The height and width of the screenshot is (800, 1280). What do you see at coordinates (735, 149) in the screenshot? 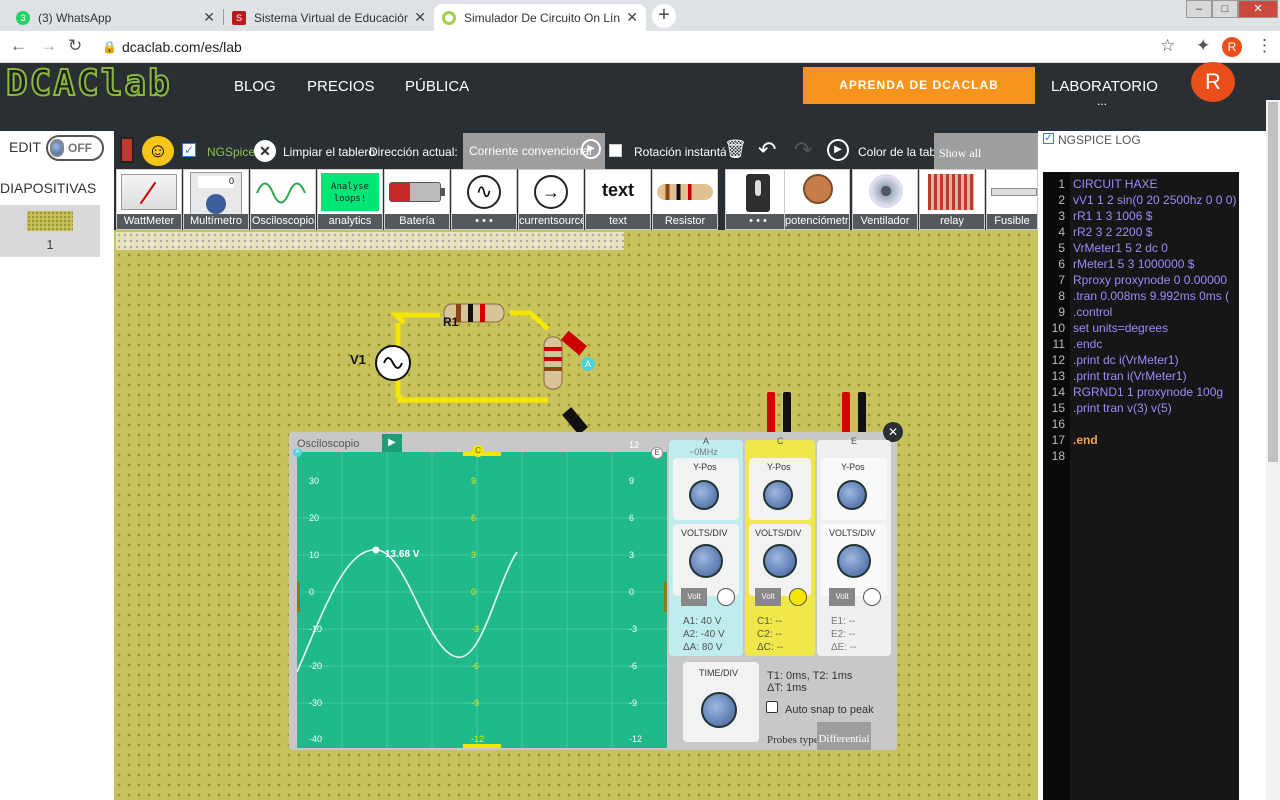
I see `trash-icon: 🗑` at bounding box center [735, 149].